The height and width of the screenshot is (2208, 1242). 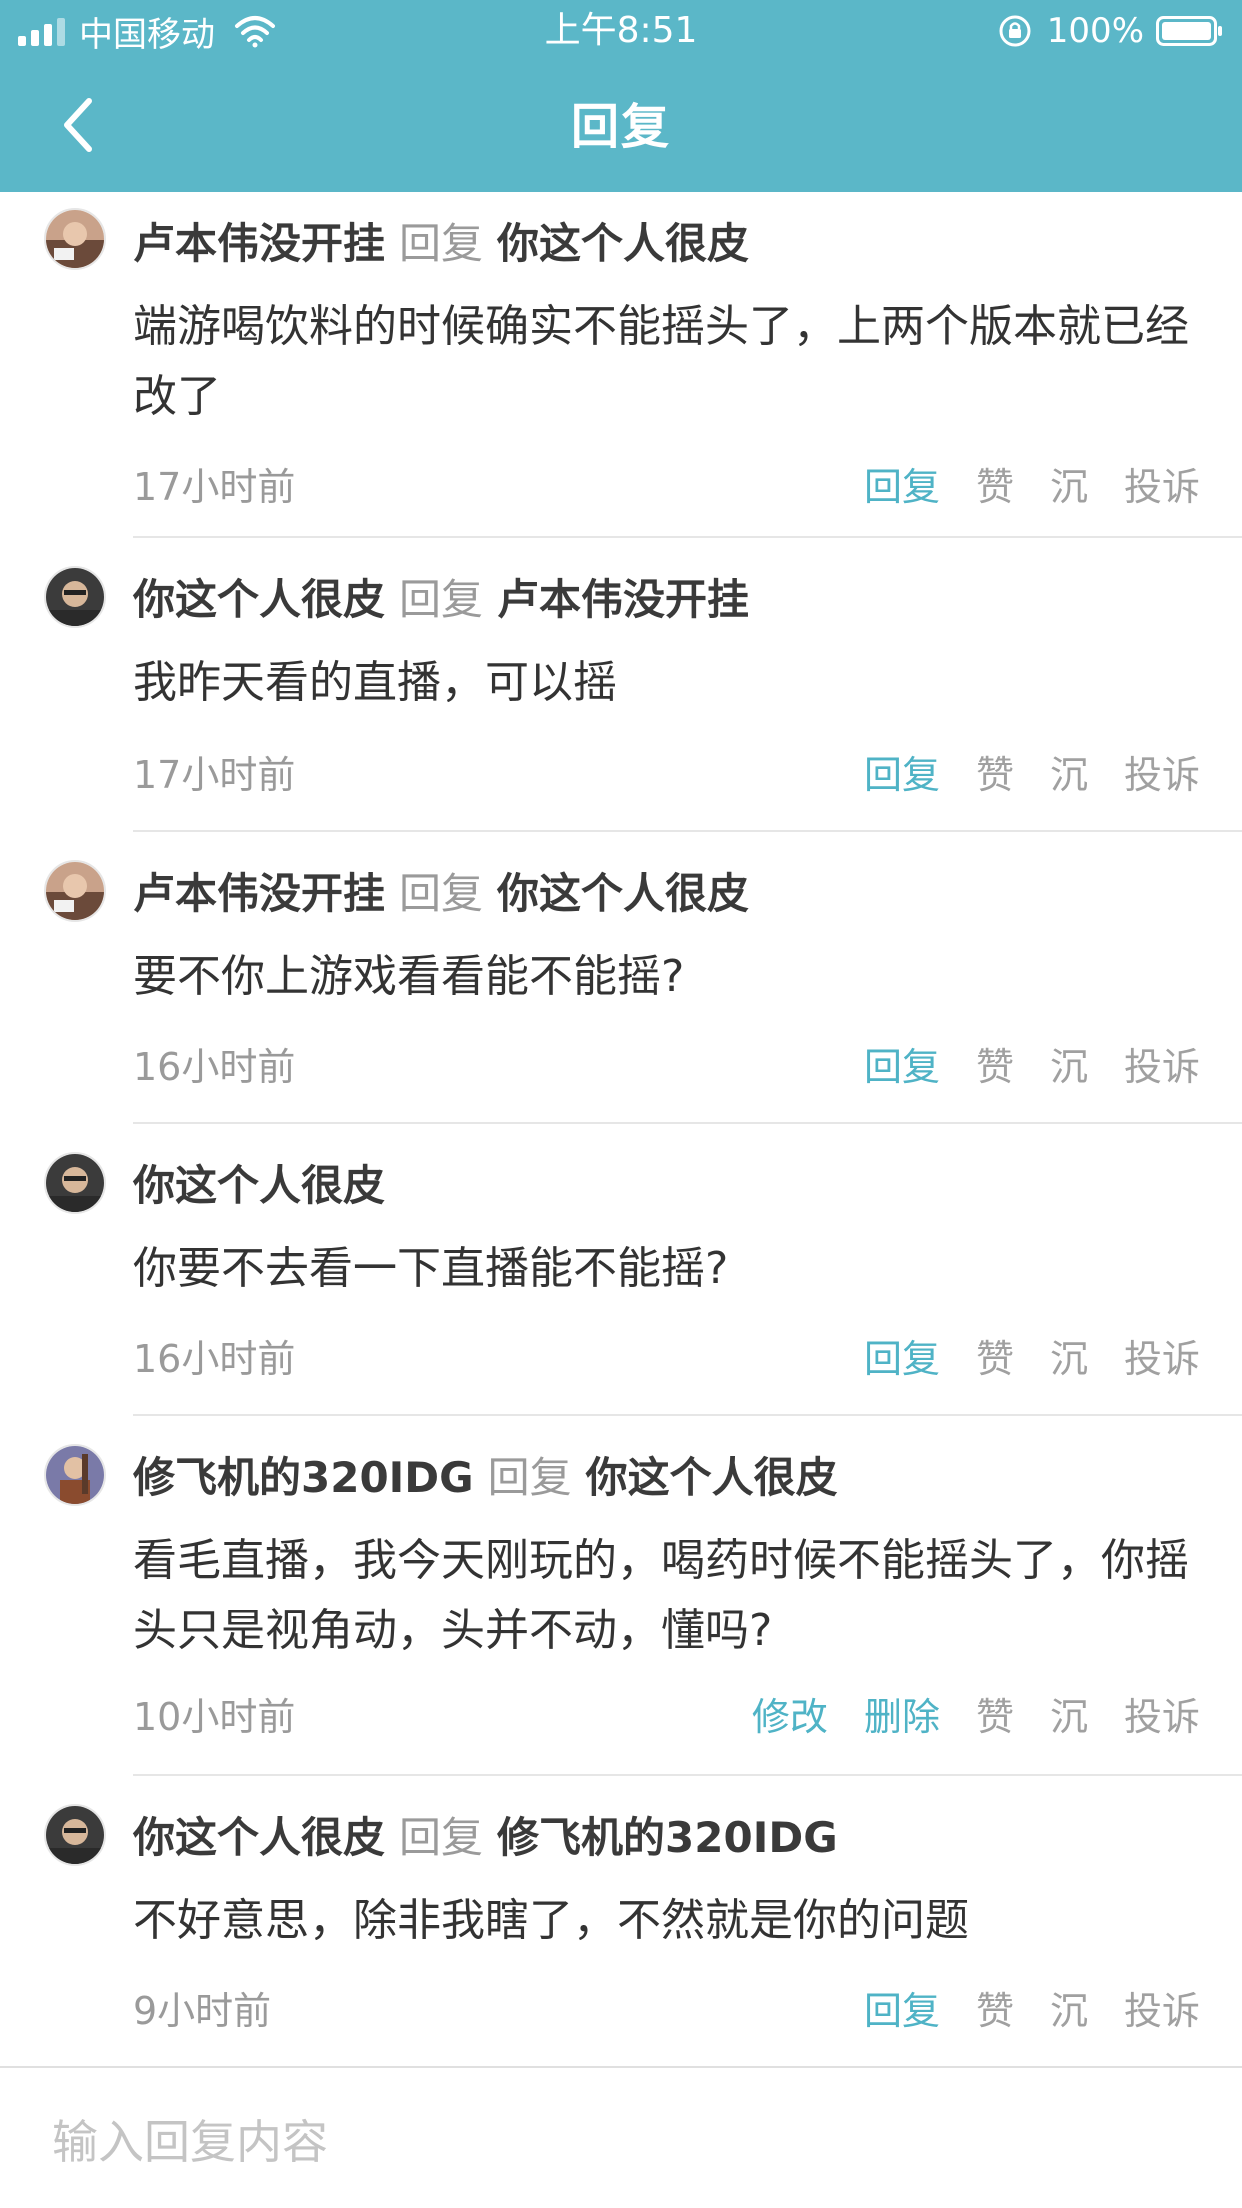 What do you see at coordinates (485, 1834) in the screenshot?
I see `comment-header: 你这个人很皮 回复 修飞机的320IDG` at bounding box center [485, 1834].